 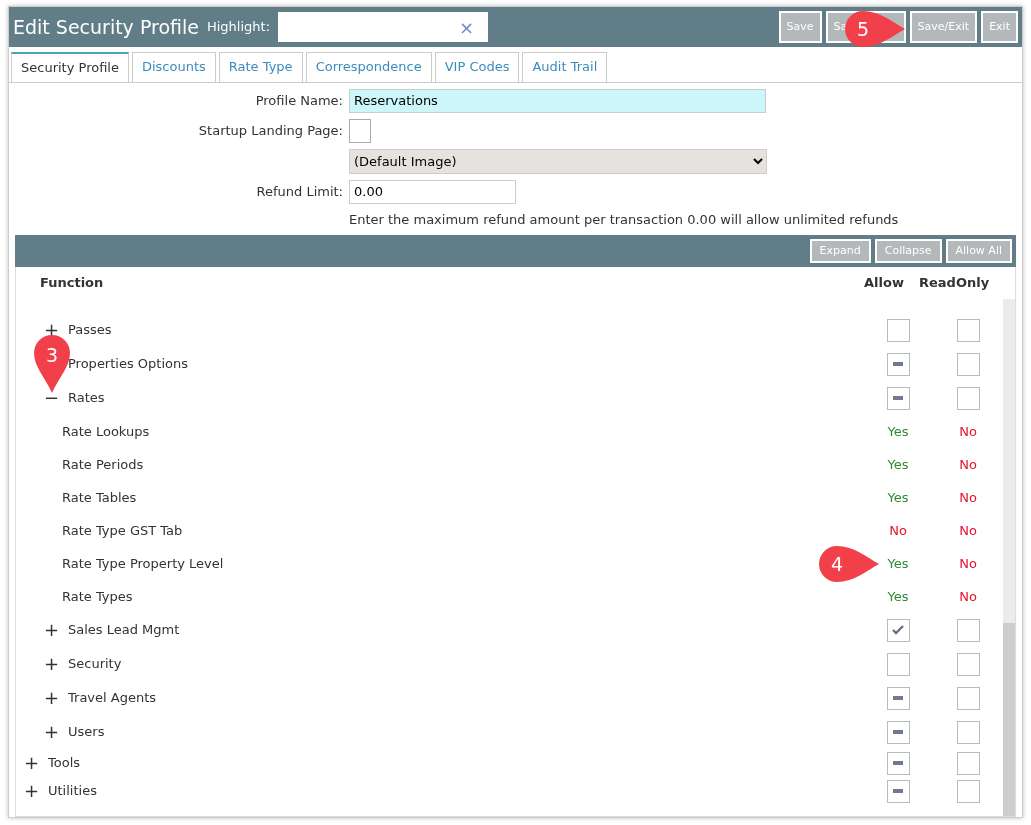 What do you see at coordinates (122, 530) in the screenshot?
I see `function-name: Rate Type GST Tab` at bounding box center [122, 530].